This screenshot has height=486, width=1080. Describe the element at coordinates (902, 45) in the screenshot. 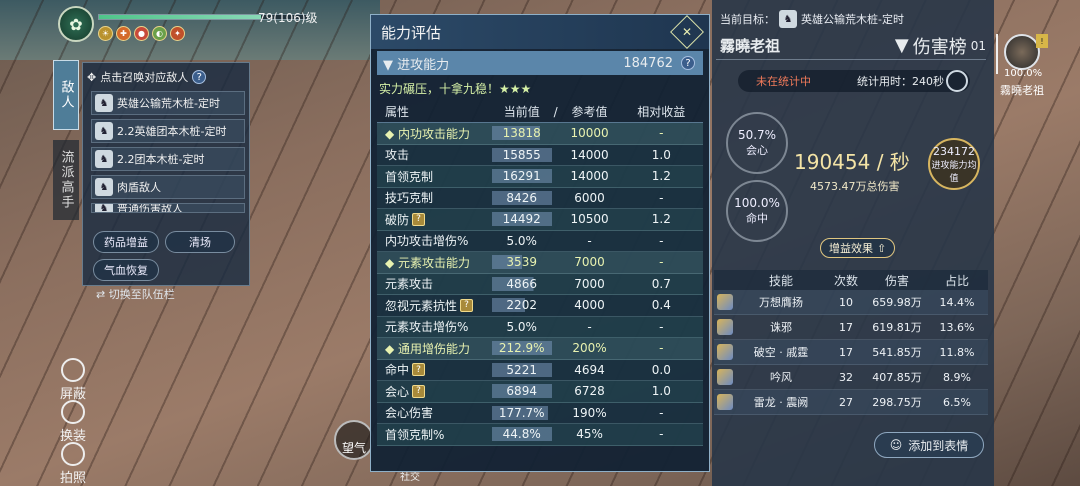

I see `dropdown-icon: ▼` at that location.